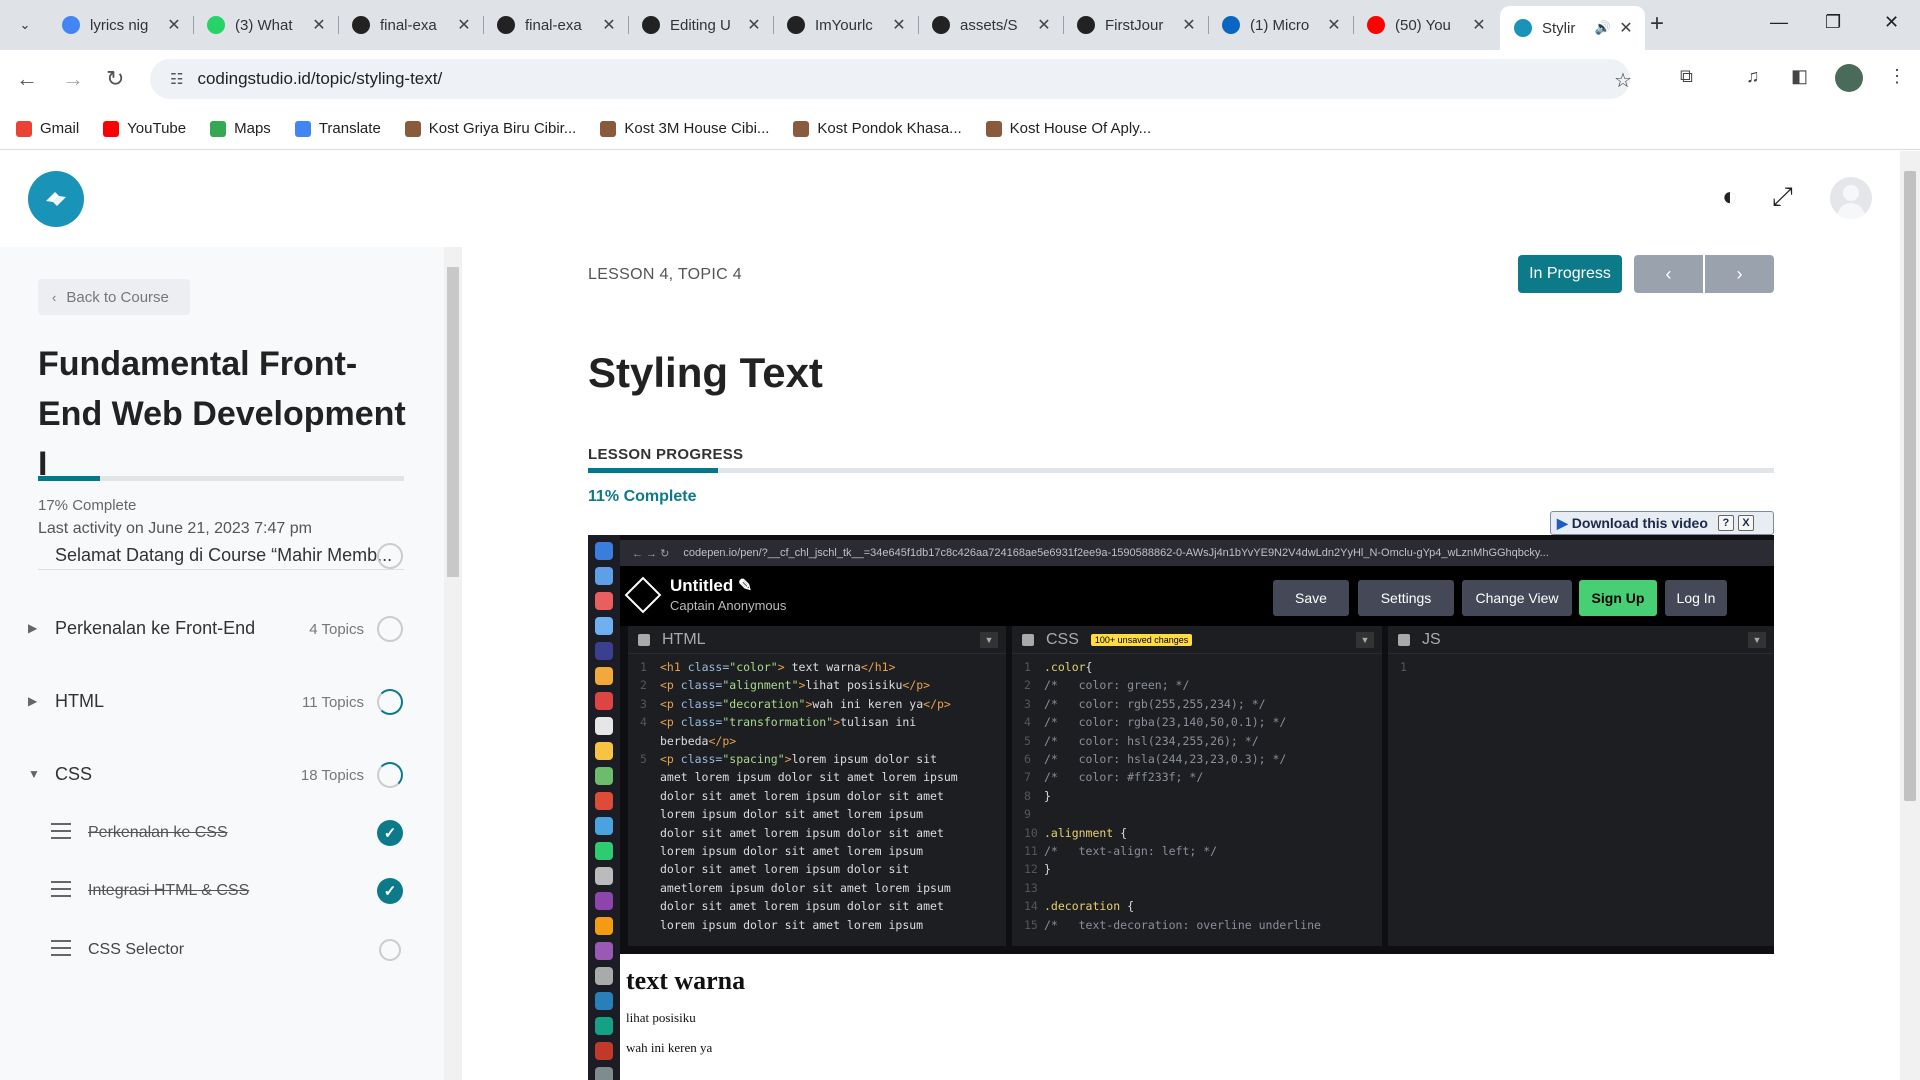 The width and height of the screenshot is (1920, 1080). Describe the element at coordinates (216, 25) in the screenshot. I see `whatsapp-icon` at that location.